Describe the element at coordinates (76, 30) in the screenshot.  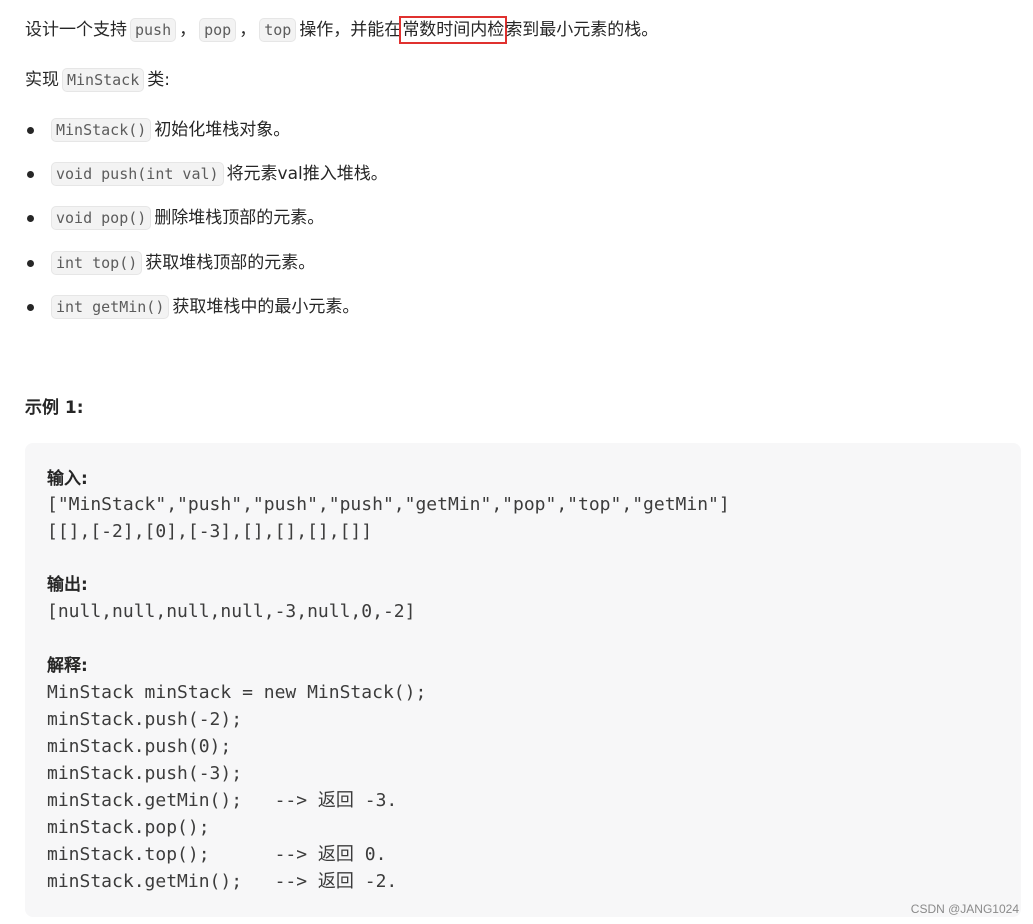
I see `intro-prefix: 设计一个支持` at that location.